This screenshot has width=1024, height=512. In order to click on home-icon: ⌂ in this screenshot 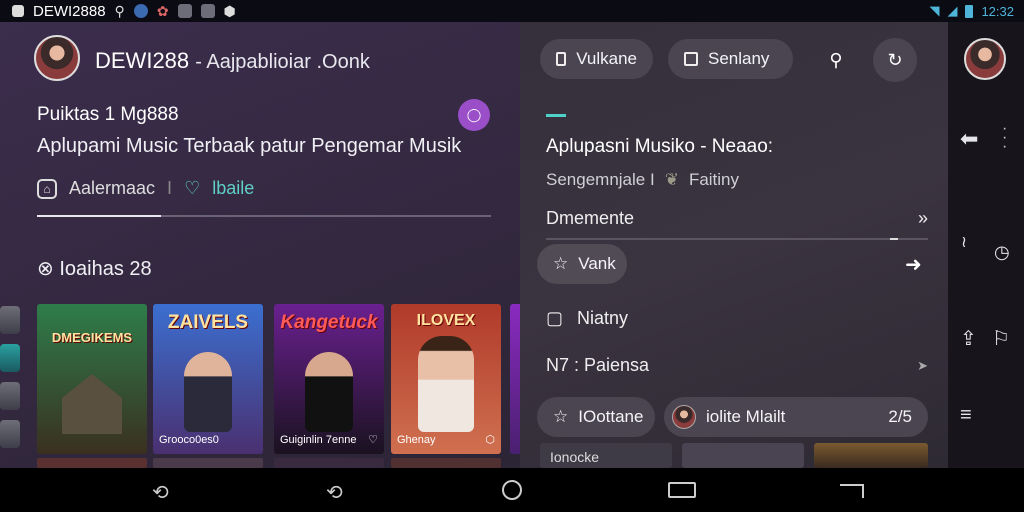, I will do `click(47, 188)`.